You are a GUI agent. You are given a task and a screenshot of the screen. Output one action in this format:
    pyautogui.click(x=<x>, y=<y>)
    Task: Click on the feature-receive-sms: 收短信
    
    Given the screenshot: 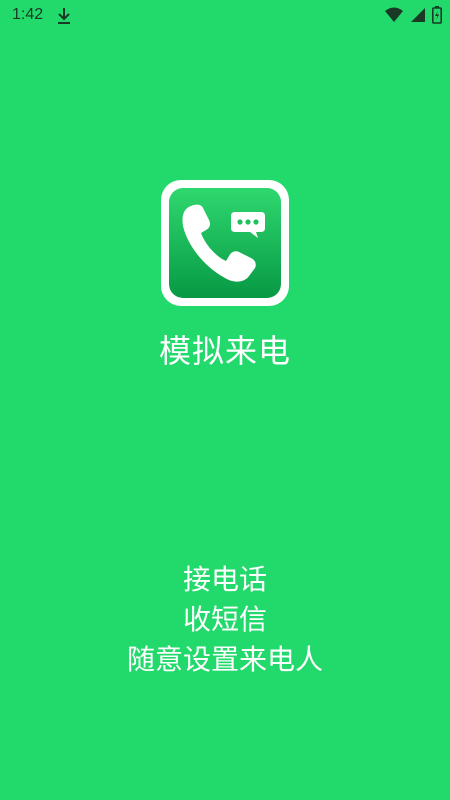 What is the action you would take?
    pyautogui.click(x=224, y=619)
    